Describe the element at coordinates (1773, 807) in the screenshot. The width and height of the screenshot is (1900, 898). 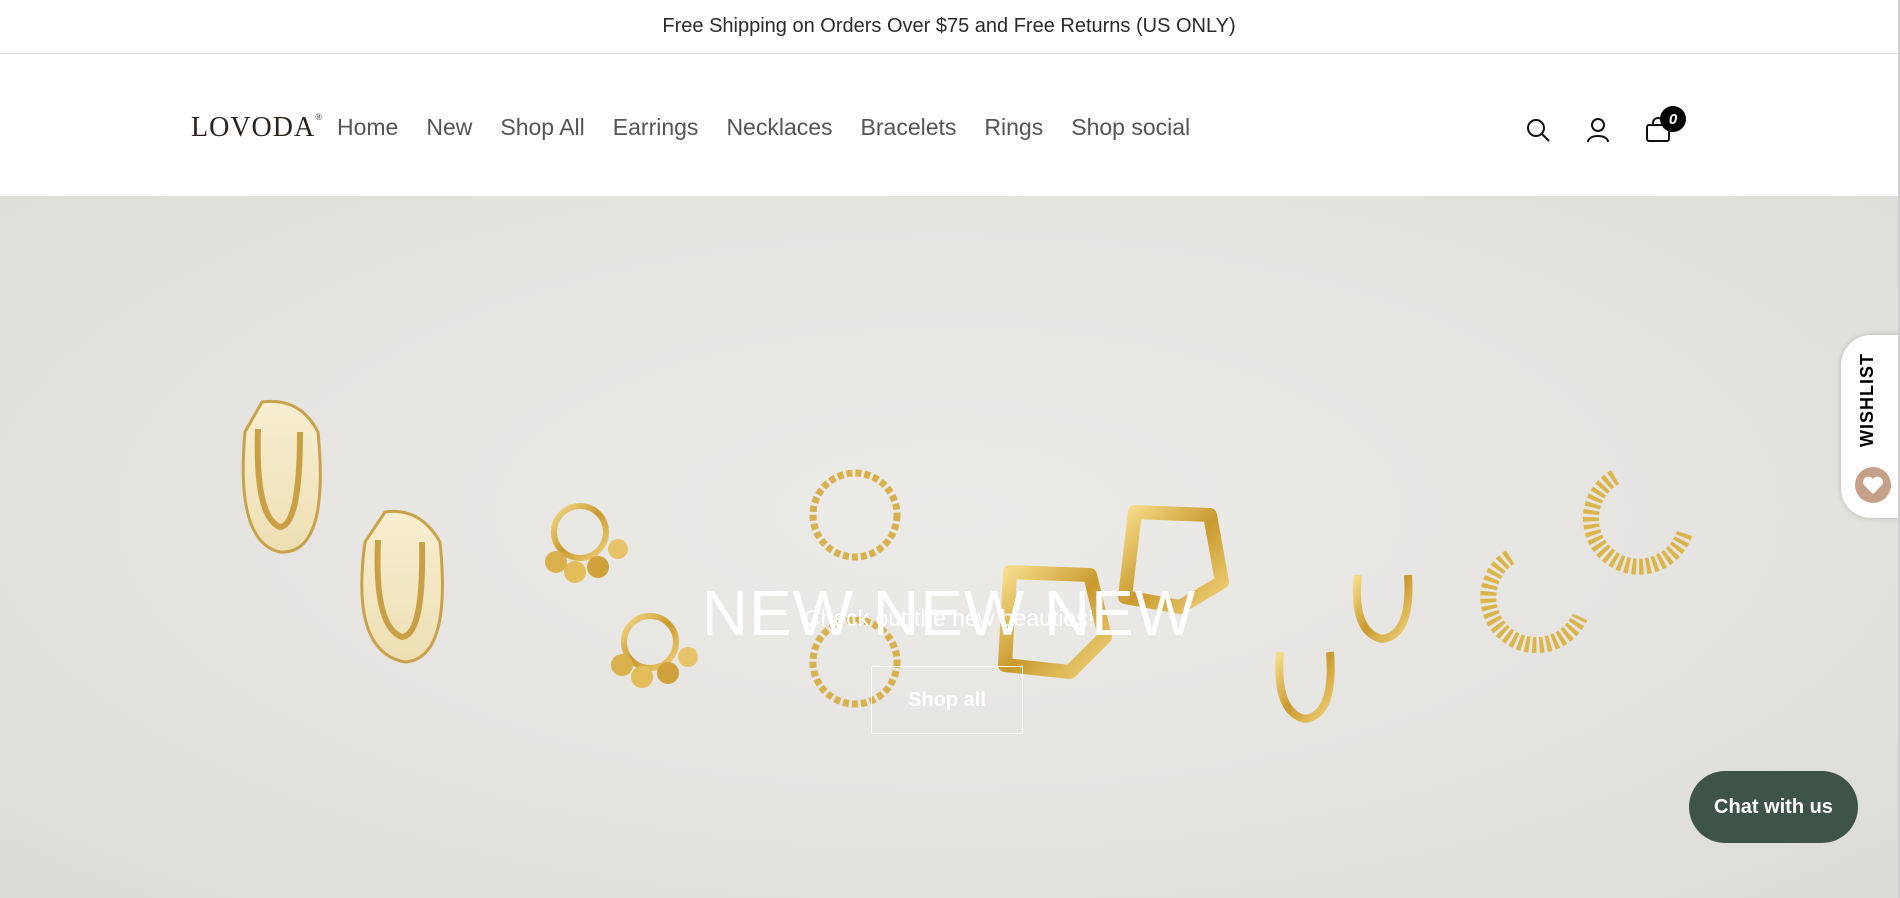
I see `chat-button: Chat with us` at that location.